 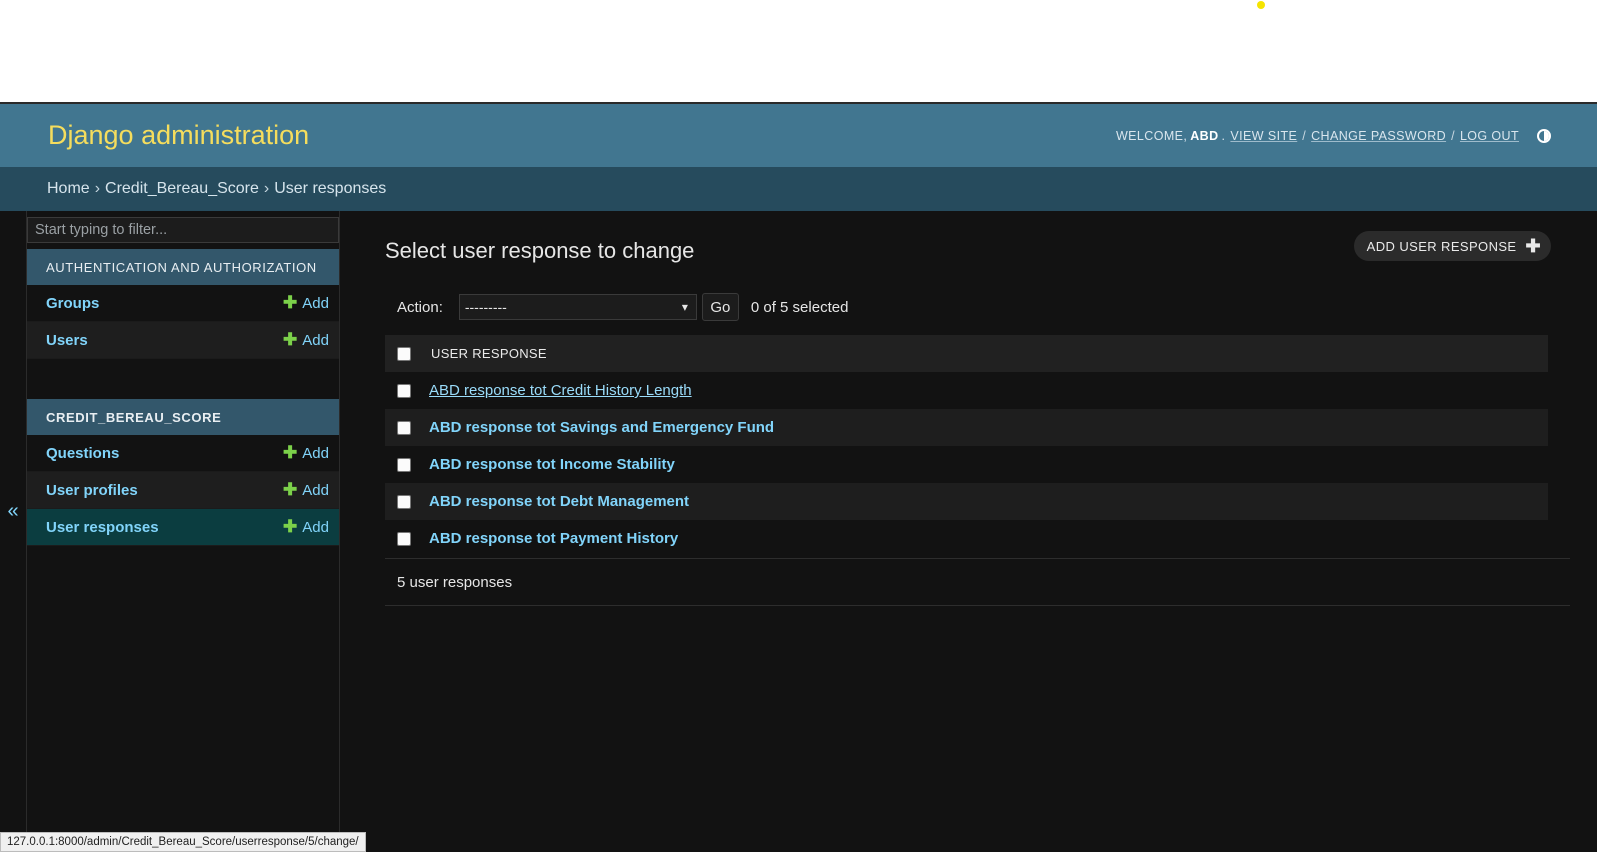 I want to click on add-questions-link: ✚ Add, so click(x=306, y=453).